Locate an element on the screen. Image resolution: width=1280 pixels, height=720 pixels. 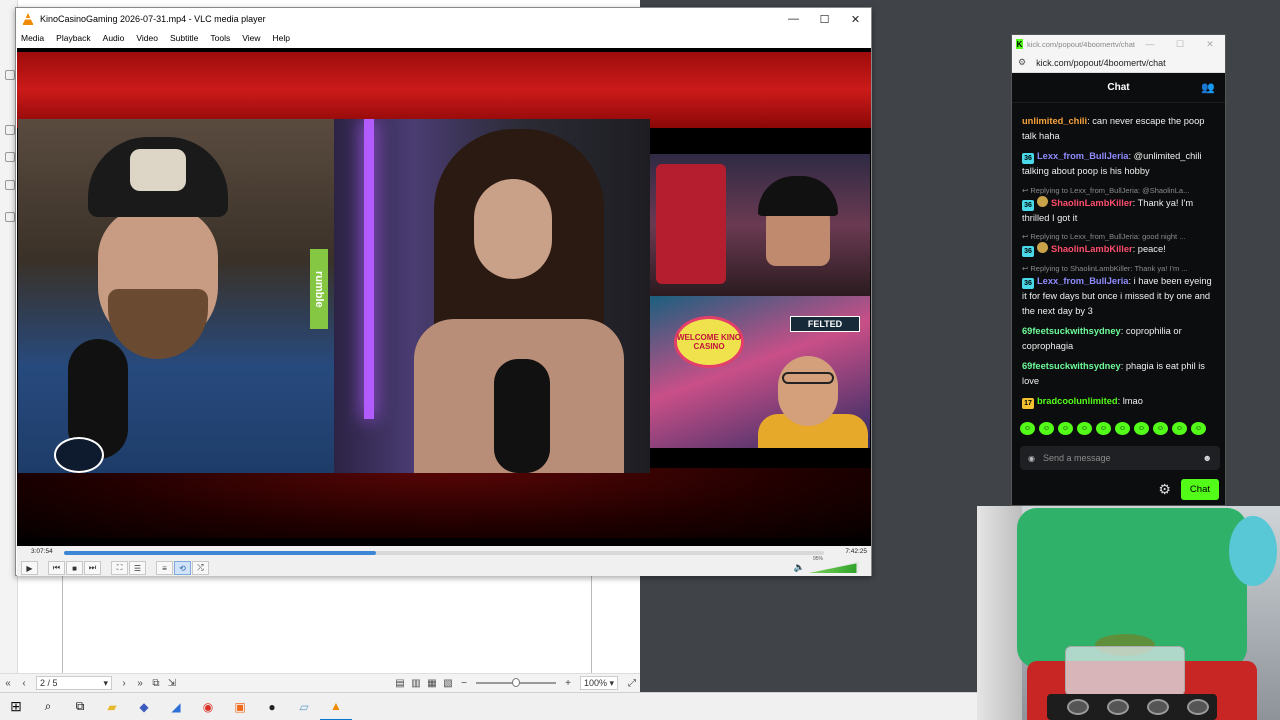
last-page-icon: » is located at coordinates (140, 683).